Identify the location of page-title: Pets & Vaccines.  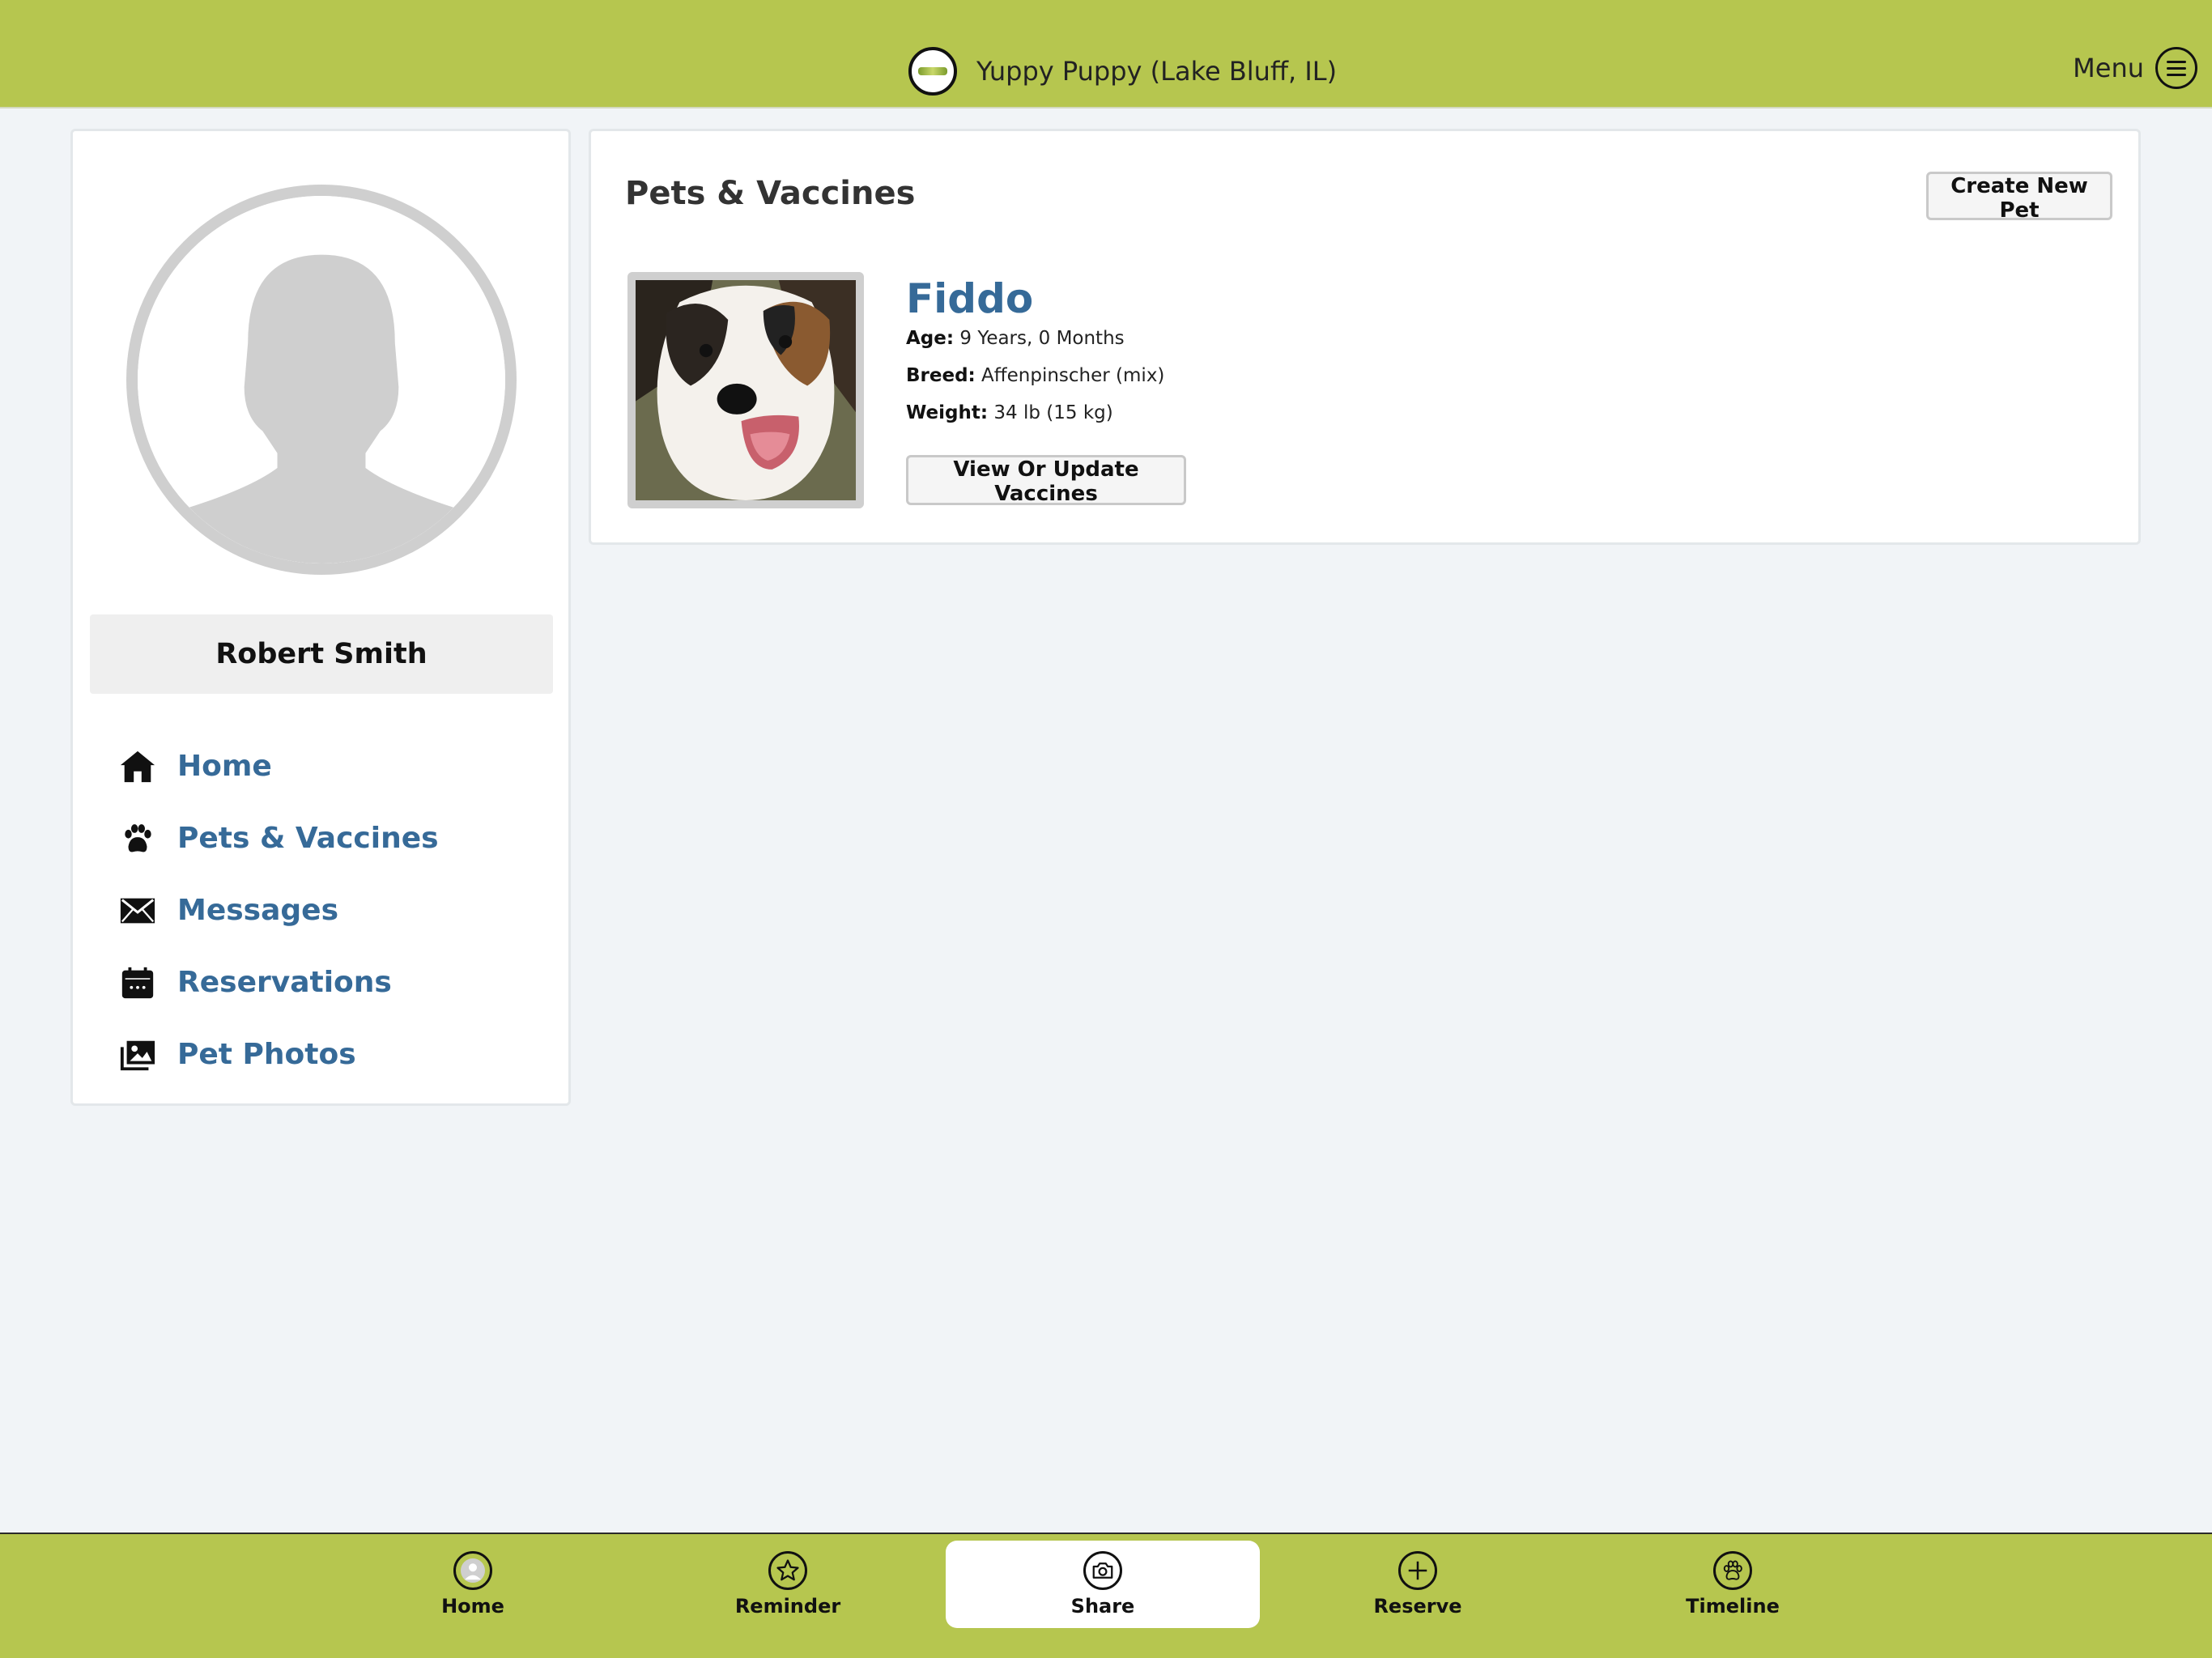
(770, 193).